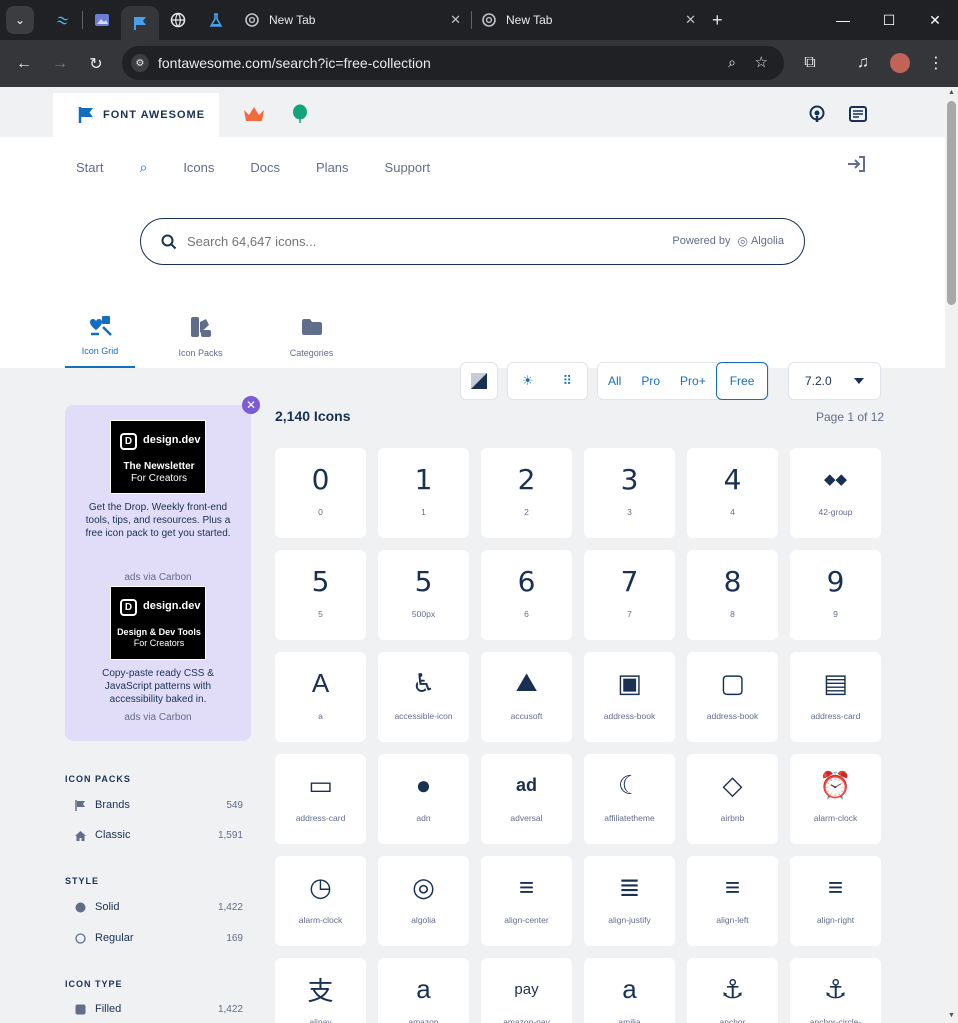 Image resolution: width=958 pixels, height=1023 pixels. I want to click on icon-card: 77, so click(629, 595).